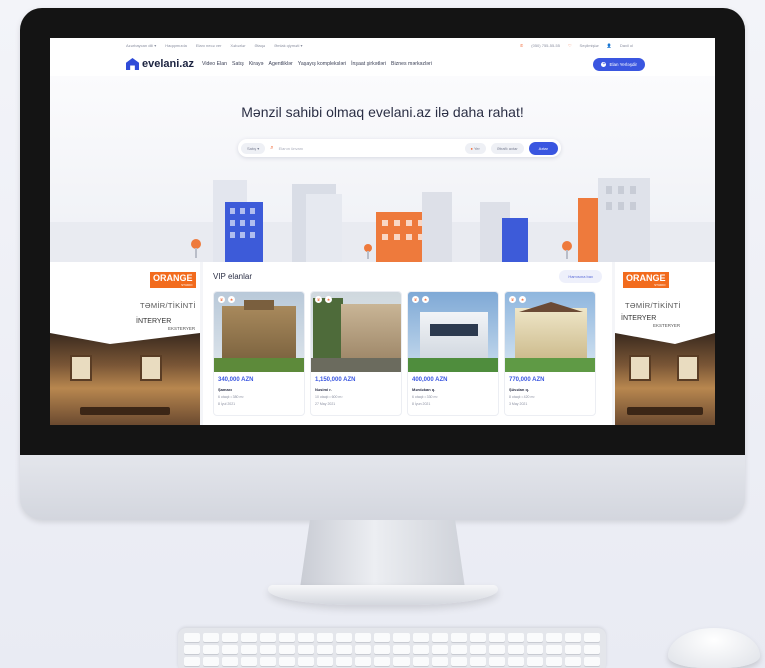  I want to click on listing-meta: 8 otaqlı • 420 m², so click(522, 397).